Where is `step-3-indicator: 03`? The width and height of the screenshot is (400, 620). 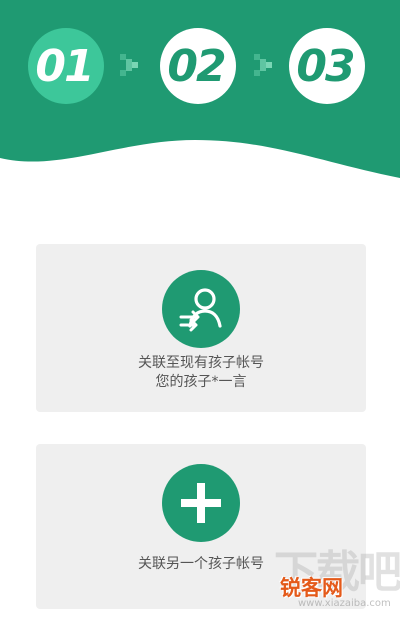
step-3-indicator: 03 is located at coordinates (327, 66).